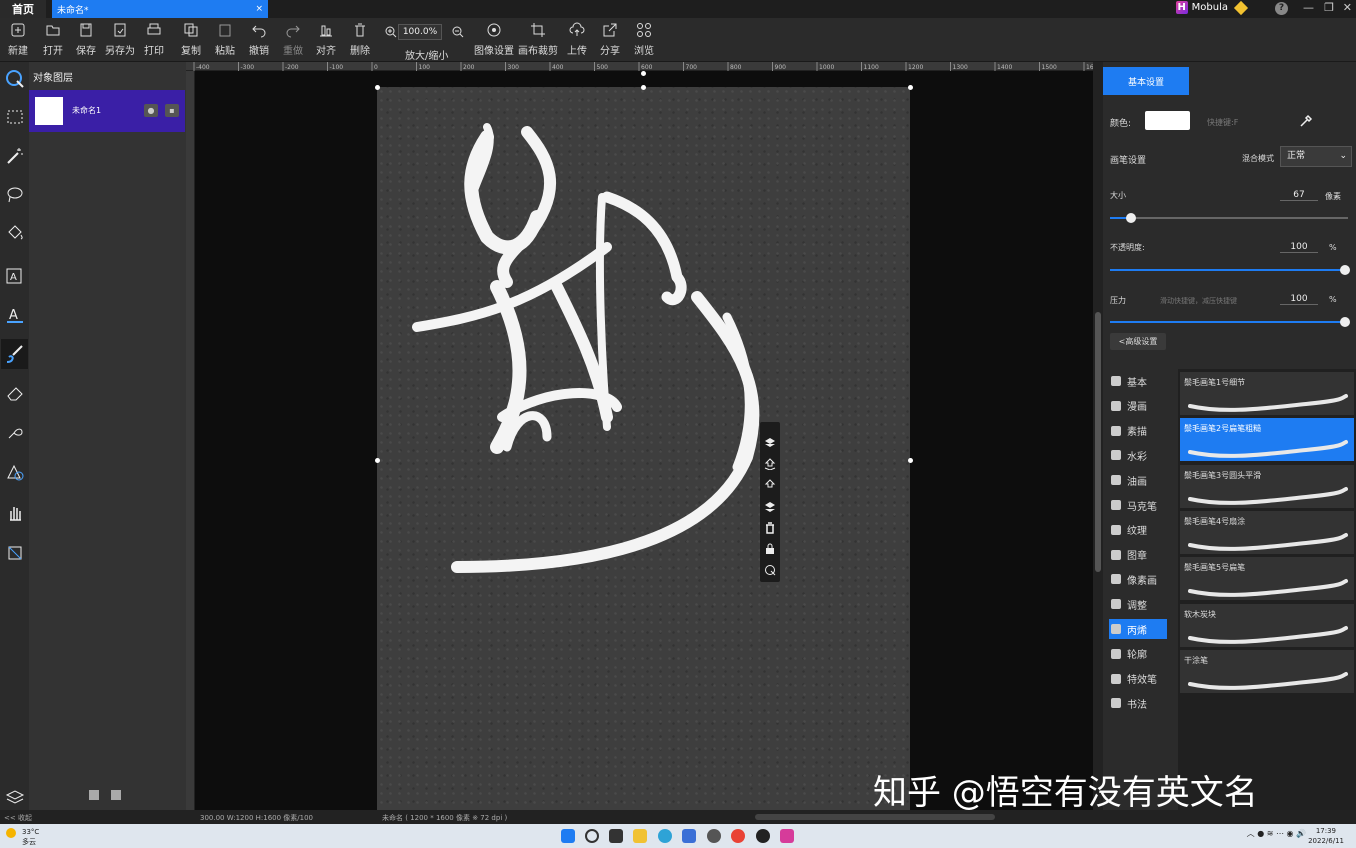 The image size is (1356, 848). I want to click on trash-icon, so click(770, 528).